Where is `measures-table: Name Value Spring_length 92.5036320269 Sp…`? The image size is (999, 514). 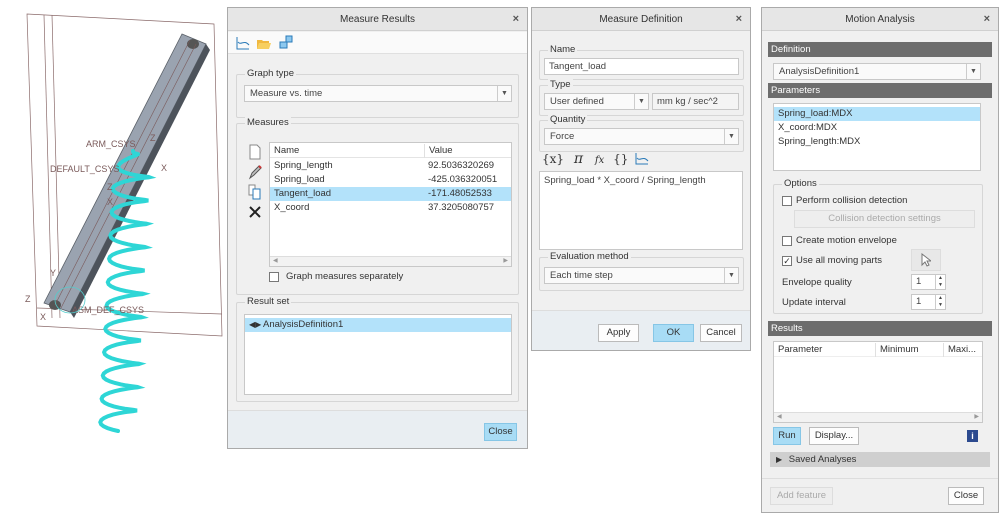 measures-table: Name Value Spring_length 92.5036320269 Sp… is located at coordinates (390, 204).